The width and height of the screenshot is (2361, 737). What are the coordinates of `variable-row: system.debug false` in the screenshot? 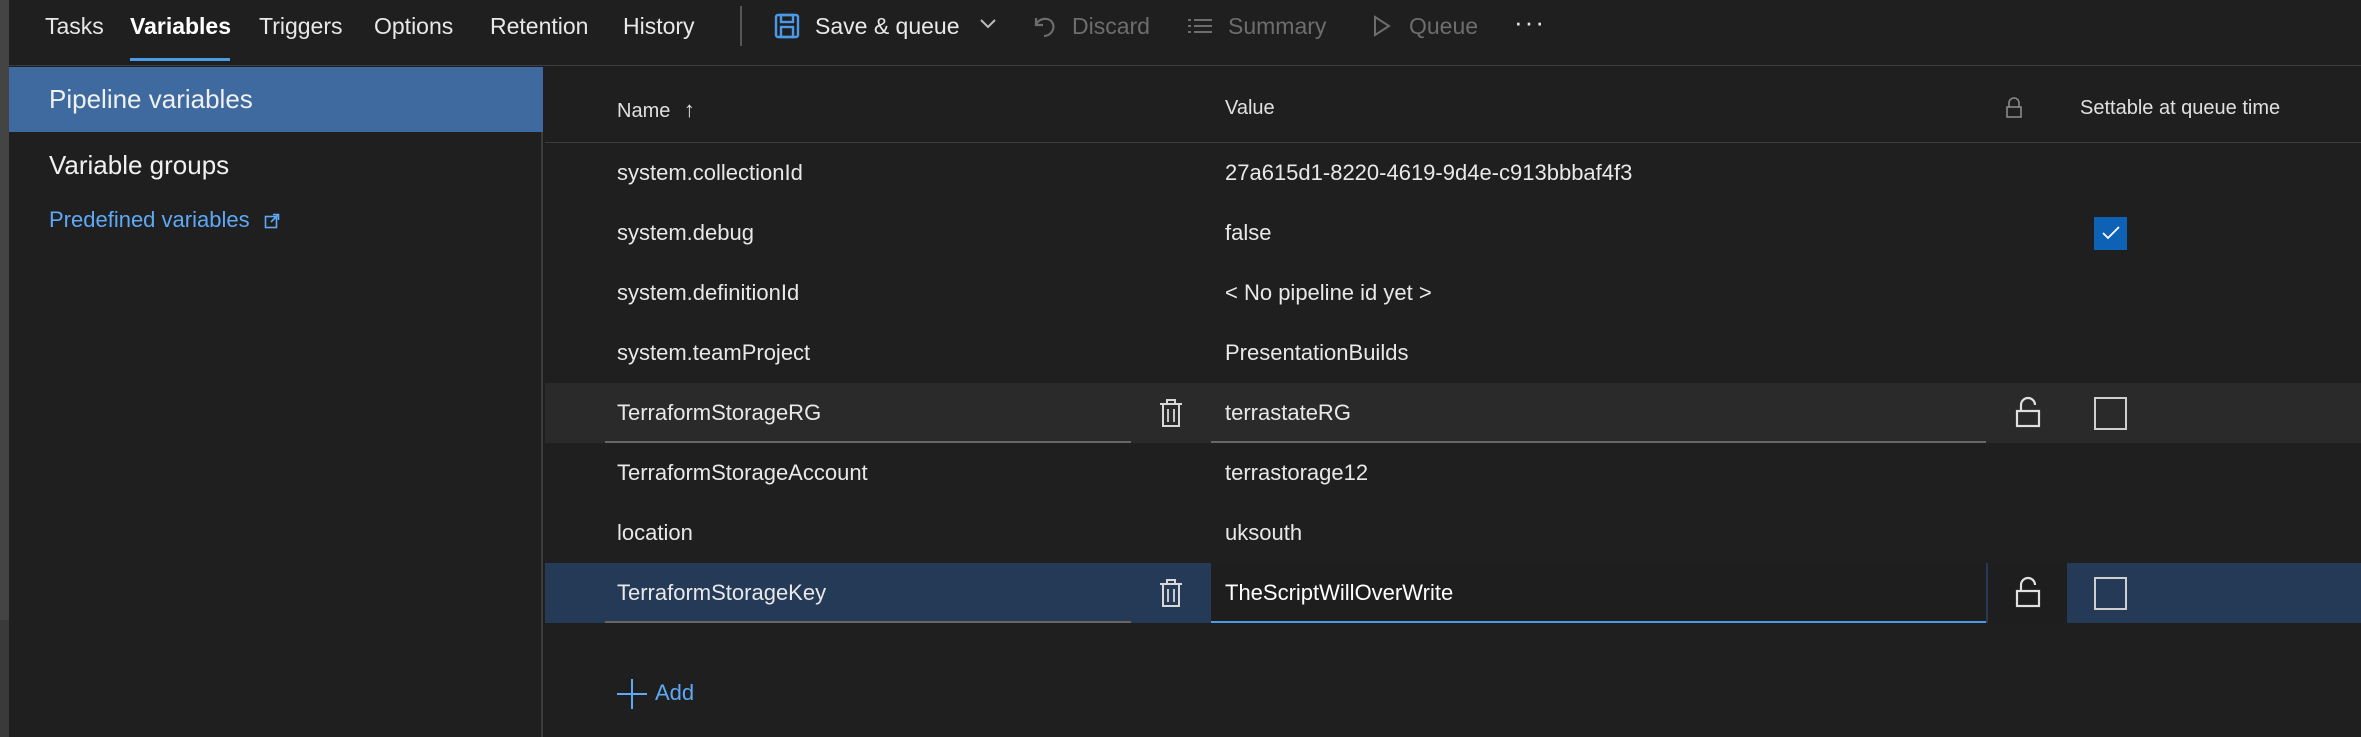 It's located at (1453, 233).